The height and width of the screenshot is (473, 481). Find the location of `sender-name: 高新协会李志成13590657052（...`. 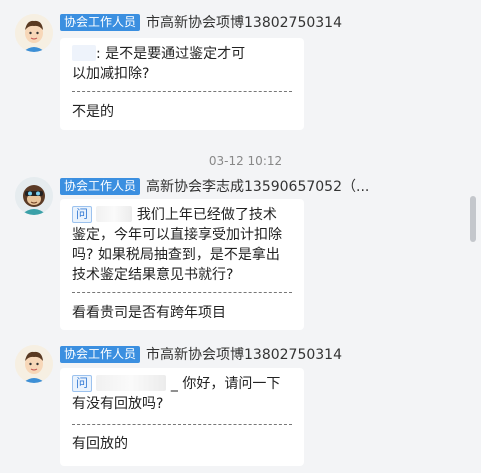

sender-name: 高新协会李志成13590657052（... is located at coordinates (257, 186).